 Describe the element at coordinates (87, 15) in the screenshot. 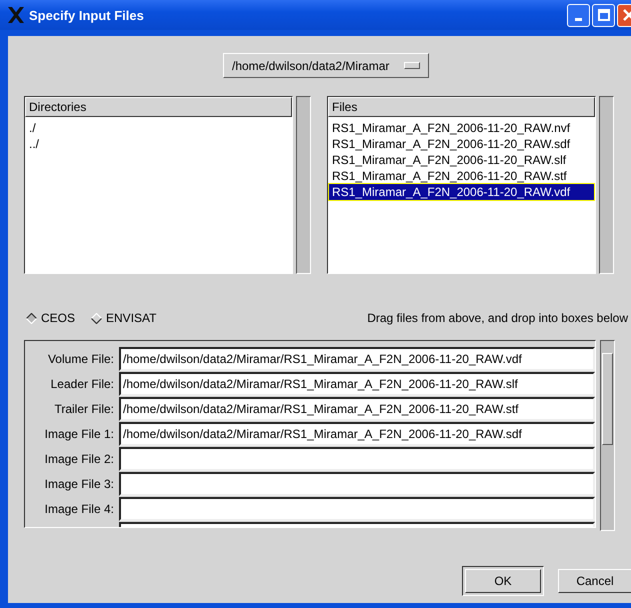

I see `window-title: Specify Input Files` at that location.